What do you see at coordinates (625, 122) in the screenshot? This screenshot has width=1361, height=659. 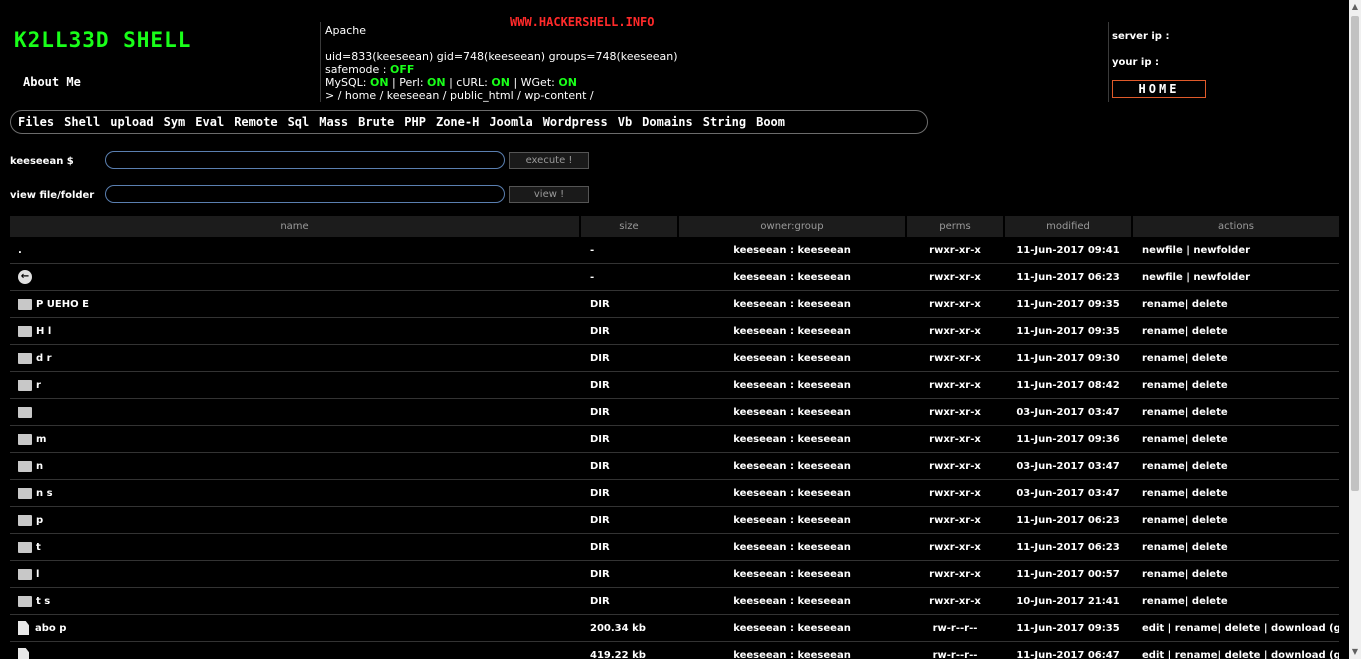 I see `menu-item-vb: Vb` at bounding box center [625, 122].